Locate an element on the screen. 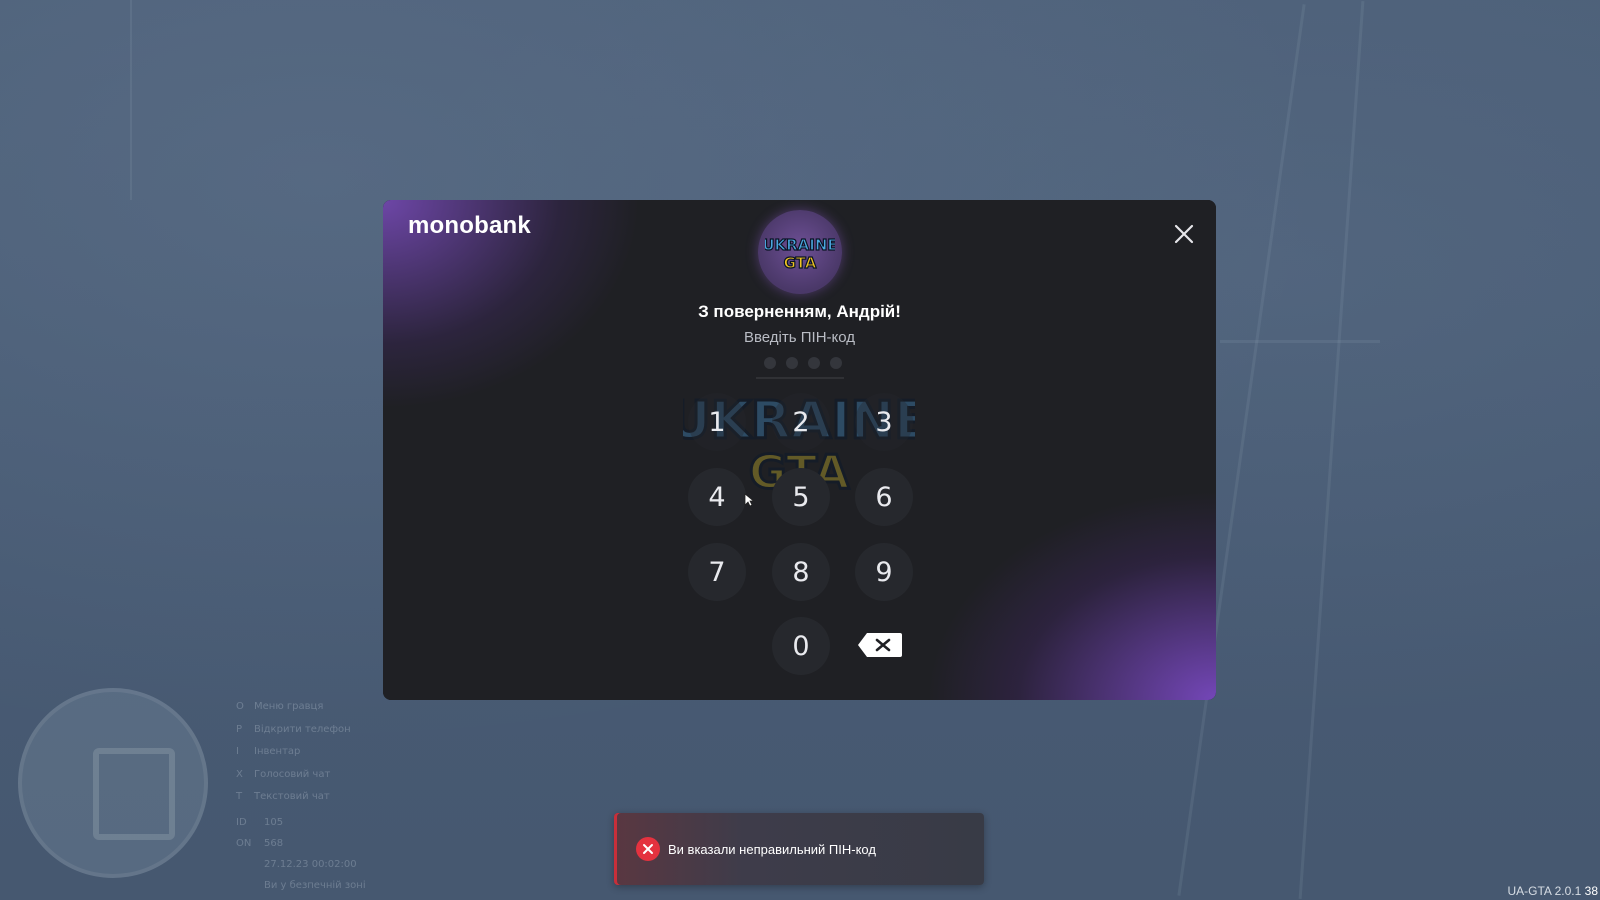  hud-hint-key: I is located at coordinates (237, 751).